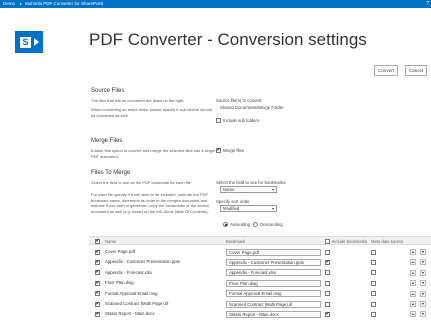  Describe the element at coordinates (416, 70) in the screenshot. I see `cancel-button: Cancel` at that location.